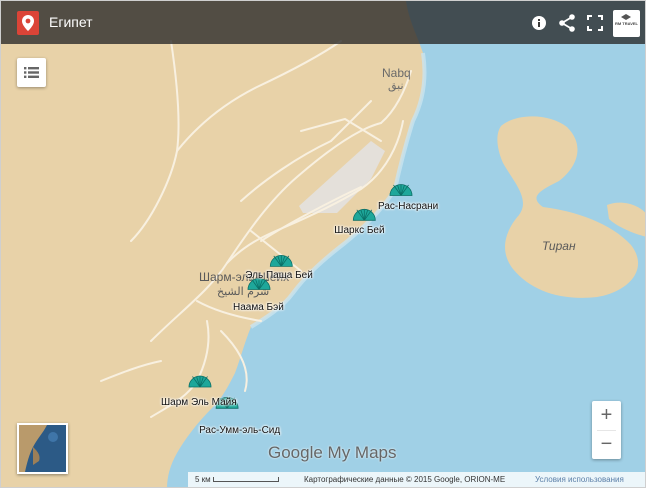 Image resolution: width=646 pixels, height=488 pixels. I want to click on place-label-nabq-arabic: نبق, so click(396, 86).